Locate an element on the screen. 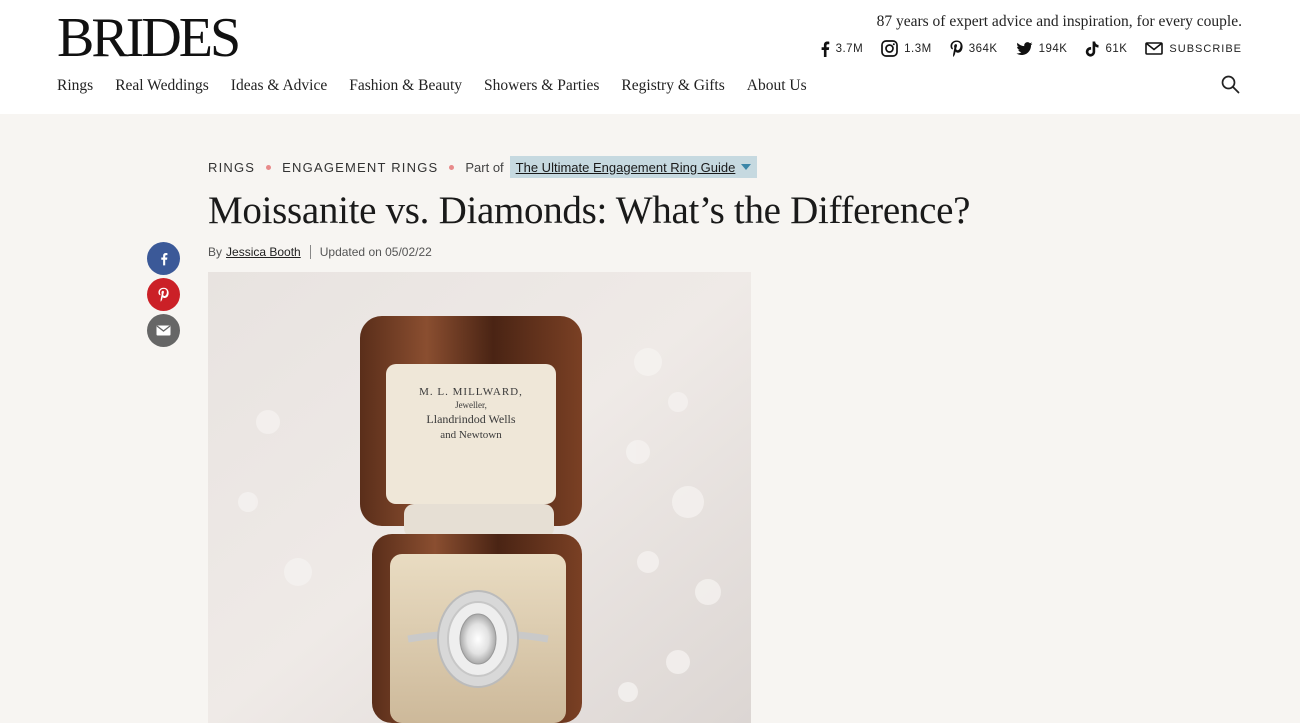 The height and width of the screenshot is (723, 1300). share-facebook-button is located at coordinates (163, 258).